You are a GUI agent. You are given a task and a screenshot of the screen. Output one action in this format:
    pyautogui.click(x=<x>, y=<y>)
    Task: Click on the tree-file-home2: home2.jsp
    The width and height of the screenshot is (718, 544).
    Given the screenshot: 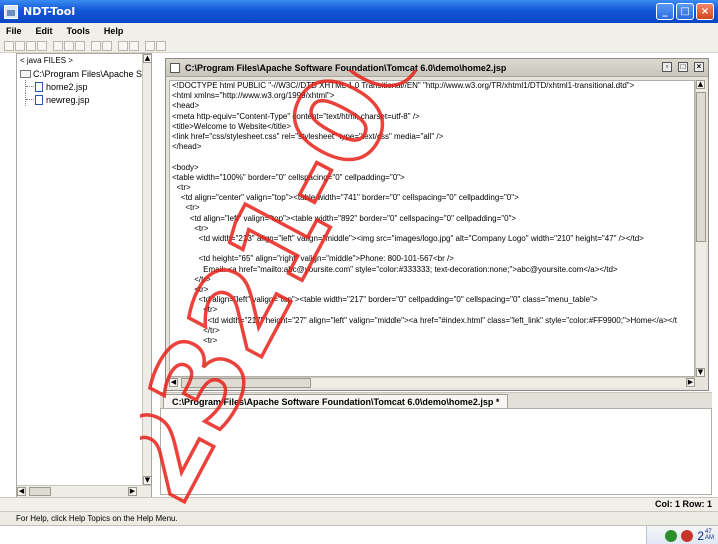 What is the action you would take?
    pyautogui.click(x=84, y=86)
    